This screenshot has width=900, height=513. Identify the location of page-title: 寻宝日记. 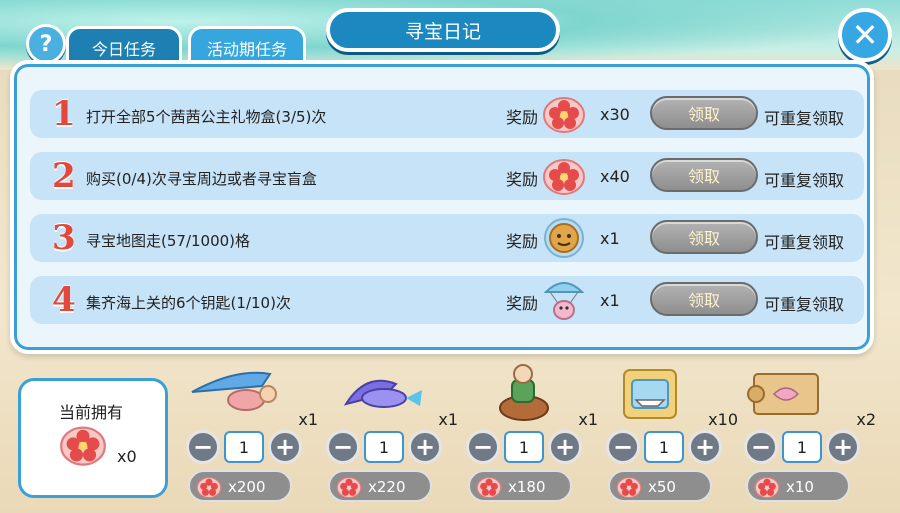
(443, 30).